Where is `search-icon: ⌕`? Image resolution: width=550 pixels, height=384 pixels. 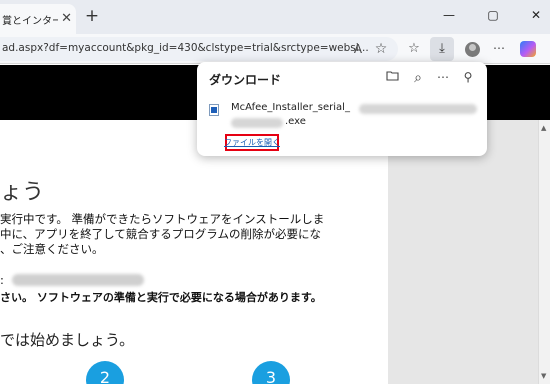 search-icon: ⌕ is located at coordinates (418, 78).